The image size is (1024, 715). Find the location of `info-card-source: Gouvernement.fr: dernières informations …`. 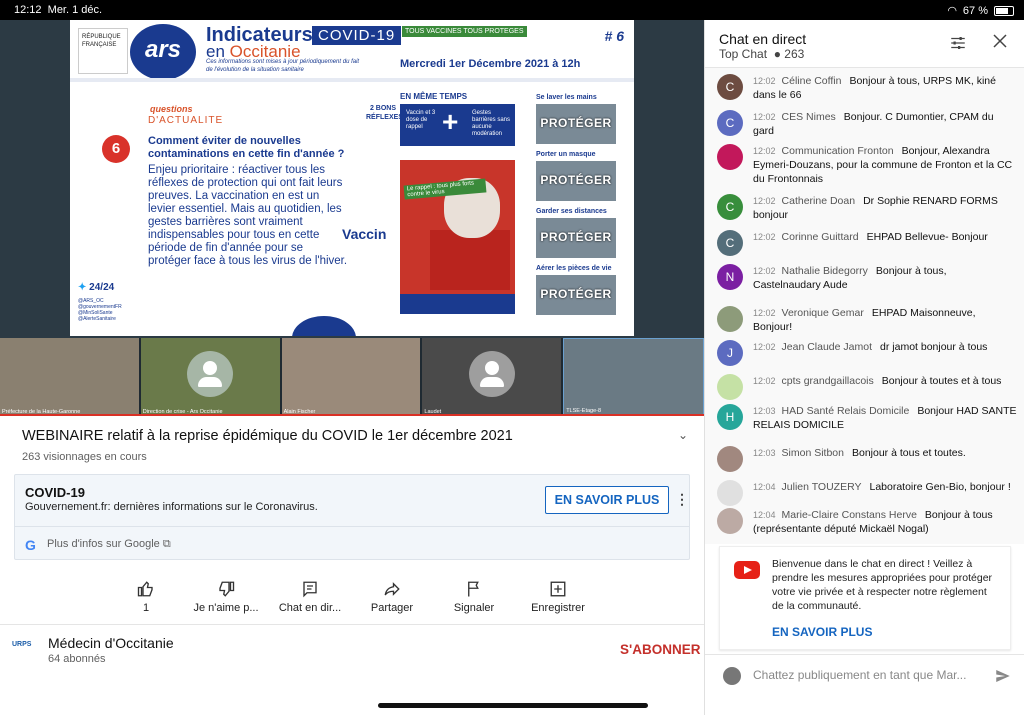

info-card-source: Gouvernement.fr: dernières informations … is located at coordinates (171, 507).